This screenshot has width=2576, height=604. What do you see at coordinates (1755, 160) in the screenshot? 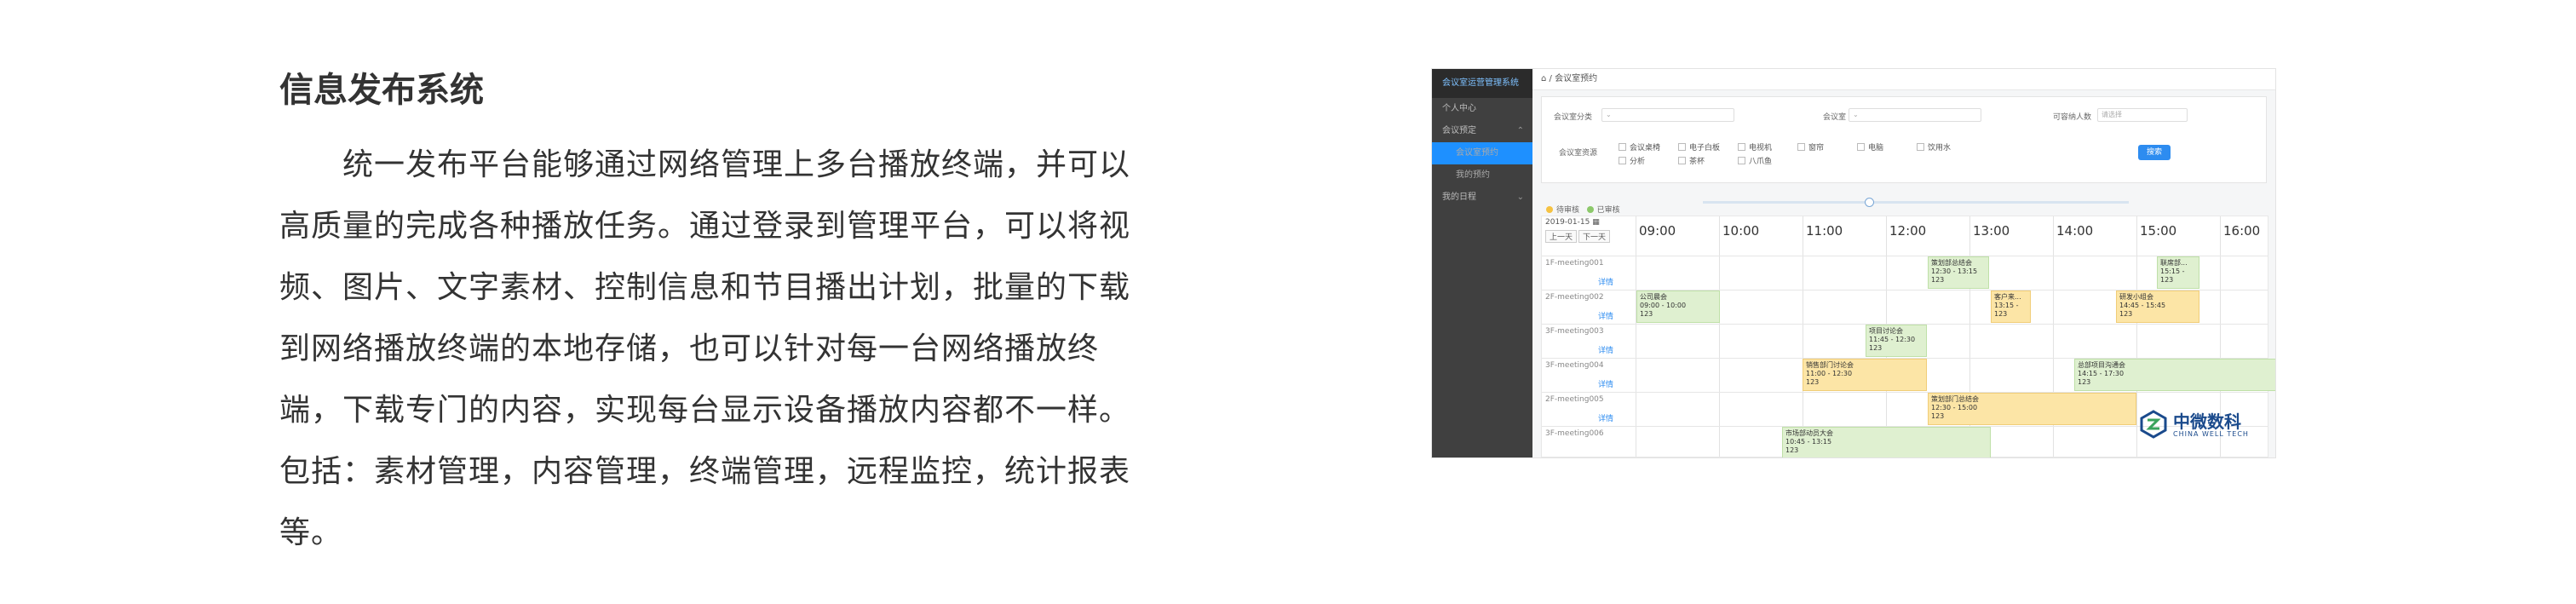
I see `equipment-checkbox: 八爪鱼` at bounding box center [1755, 160].